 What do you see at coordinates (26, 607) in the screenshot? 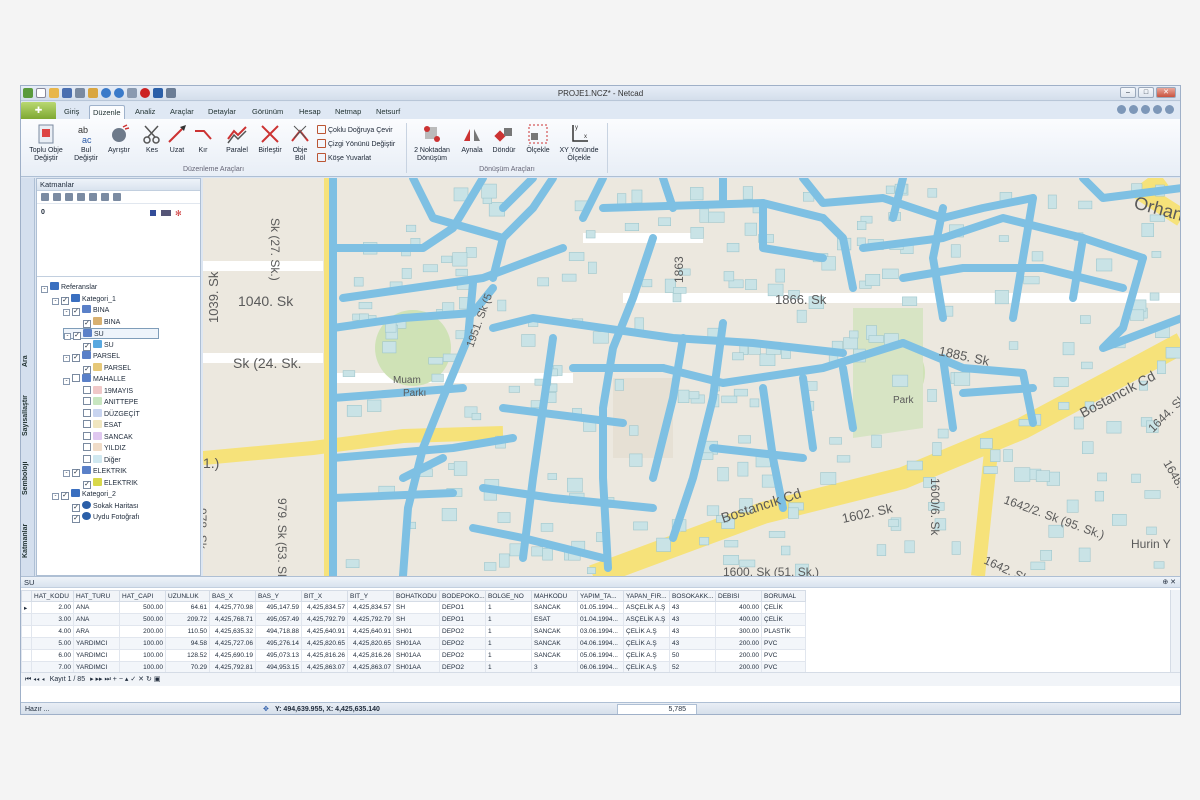
I see `row-indicator: ▸` at bounding box center [26, 607].